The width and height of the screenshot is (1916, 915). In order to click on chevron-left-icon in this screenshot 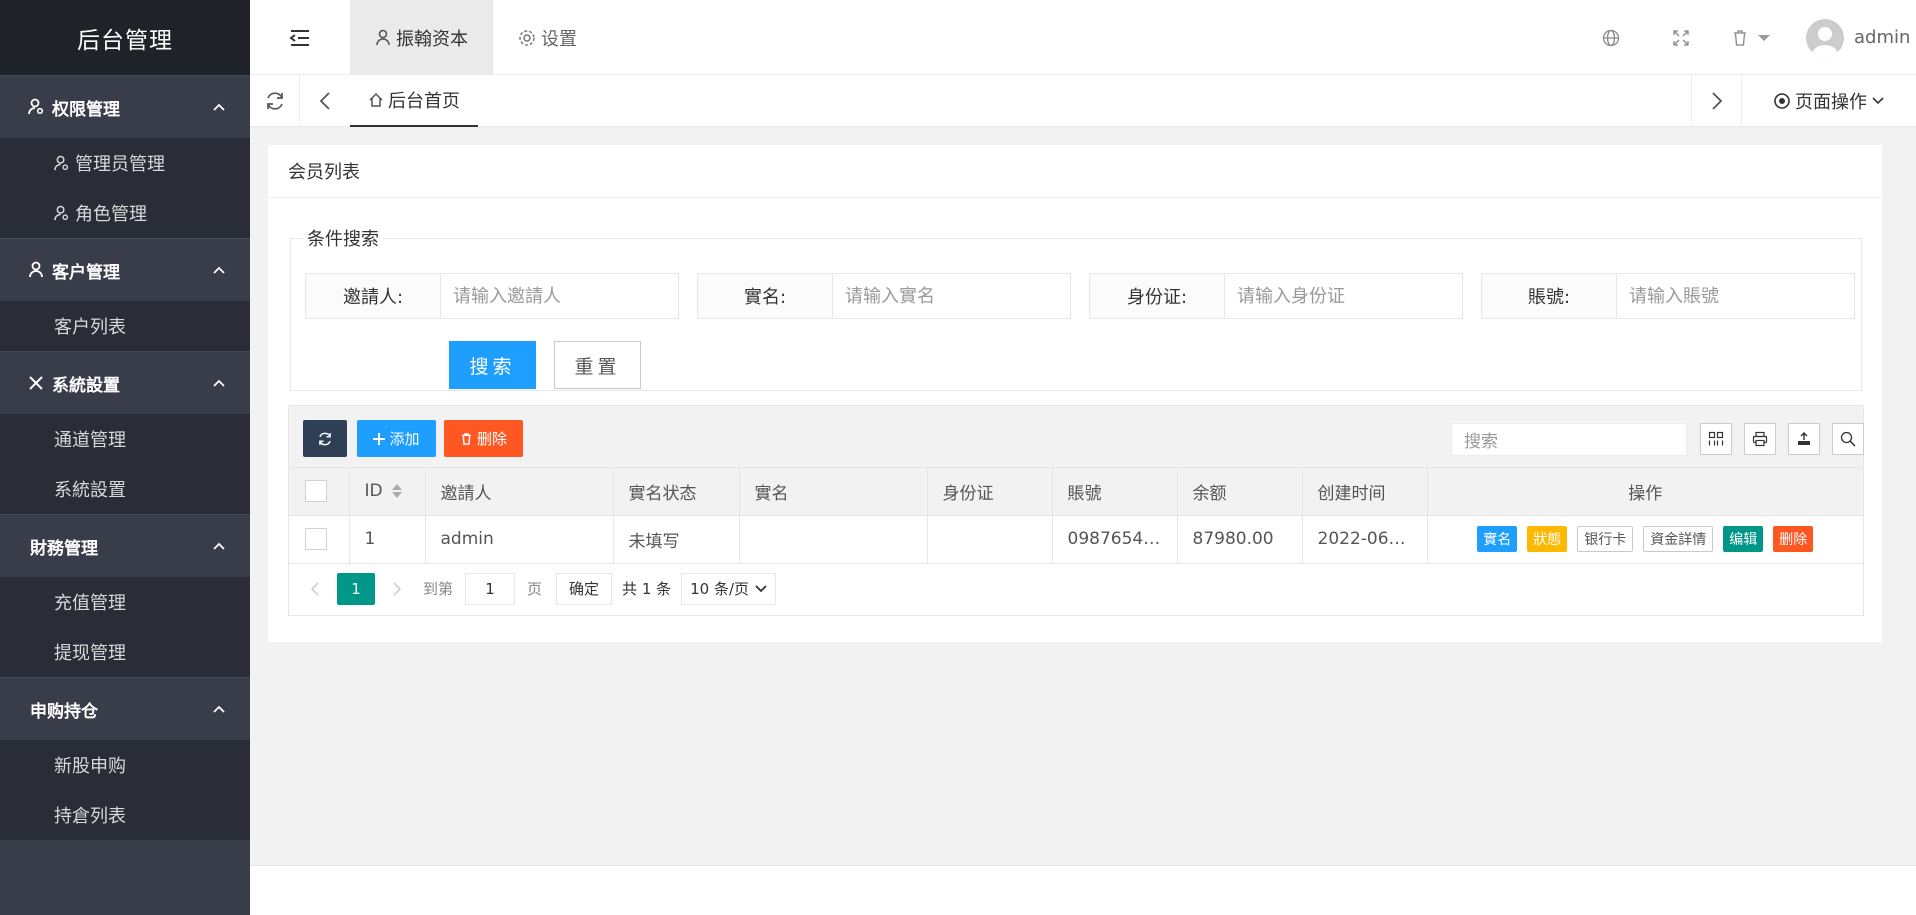, I will do `click(324, 101)`.